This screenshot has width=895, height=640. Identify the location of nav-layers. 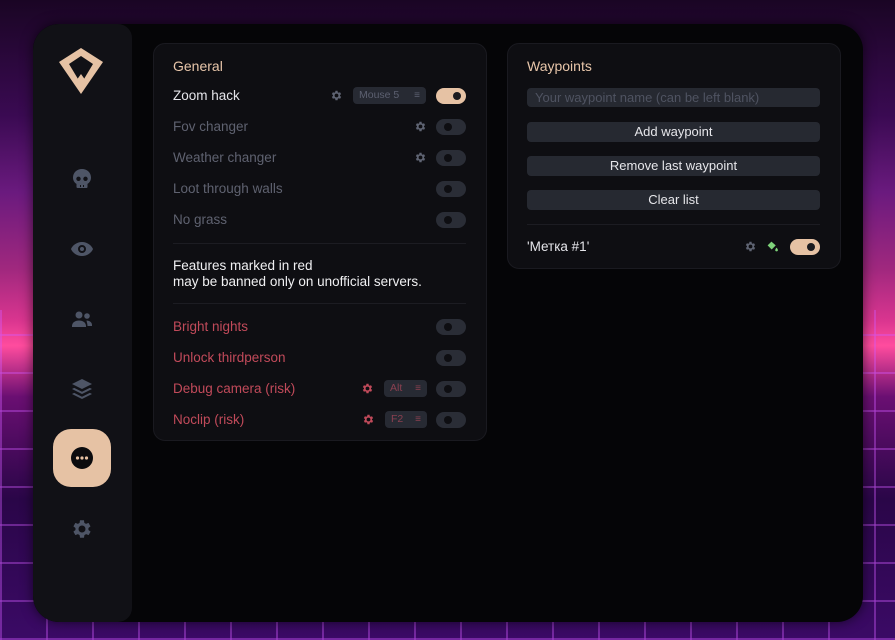
(82, 389).